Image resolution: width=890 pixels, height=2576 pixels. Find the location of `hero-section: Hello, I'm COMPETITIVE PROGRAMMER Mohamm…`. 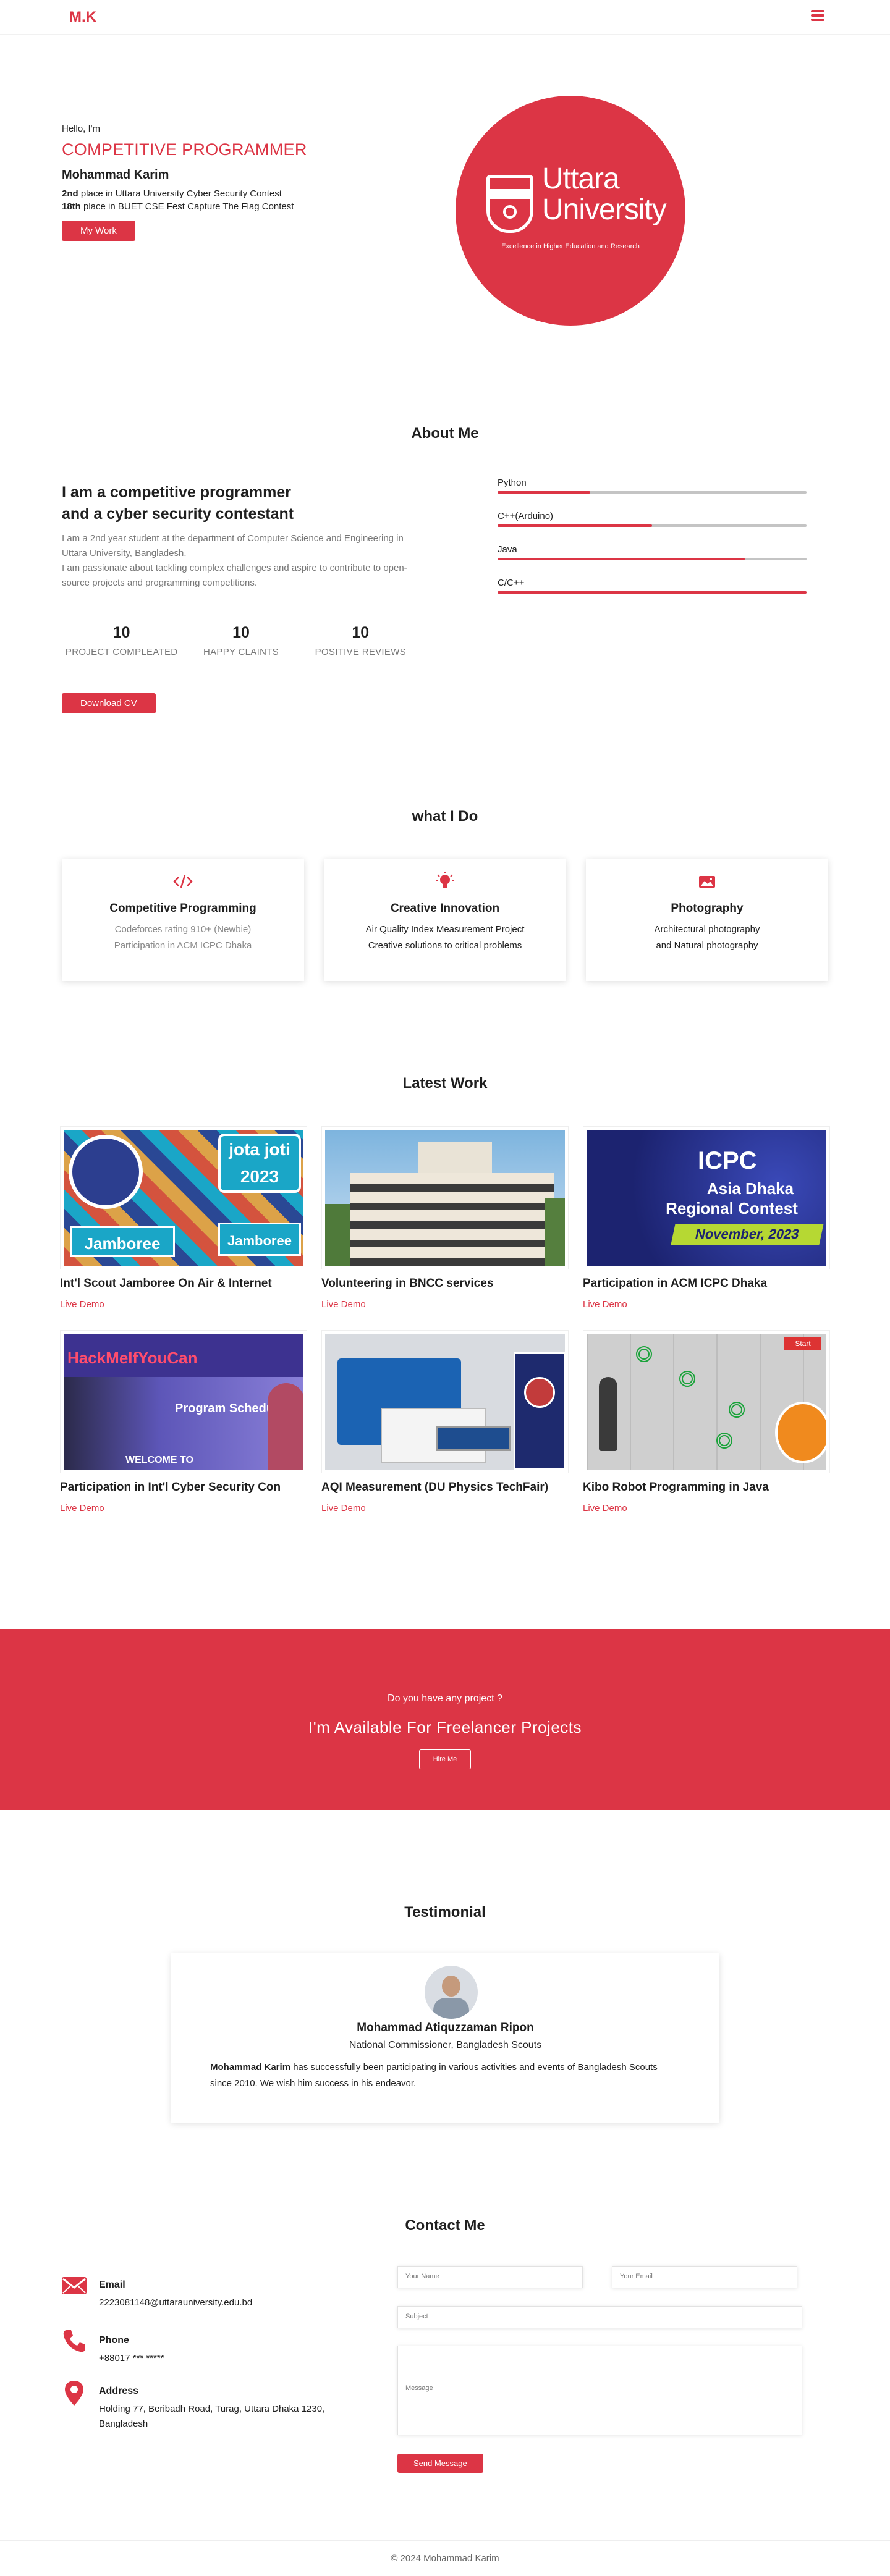

hero-section: Hello, I'm COMPETITIVE PROGRAMMER Mohamm… is located at coordinates (253, 182).